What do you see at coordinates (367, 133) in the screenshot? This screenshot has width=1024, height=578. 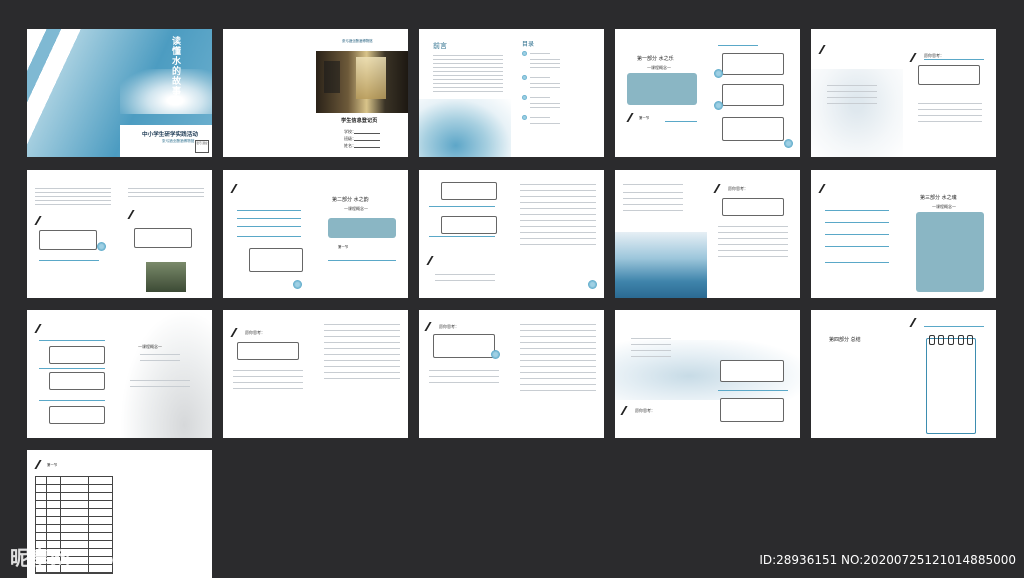 I see `register-line-school` at bounding box center [367, 133].